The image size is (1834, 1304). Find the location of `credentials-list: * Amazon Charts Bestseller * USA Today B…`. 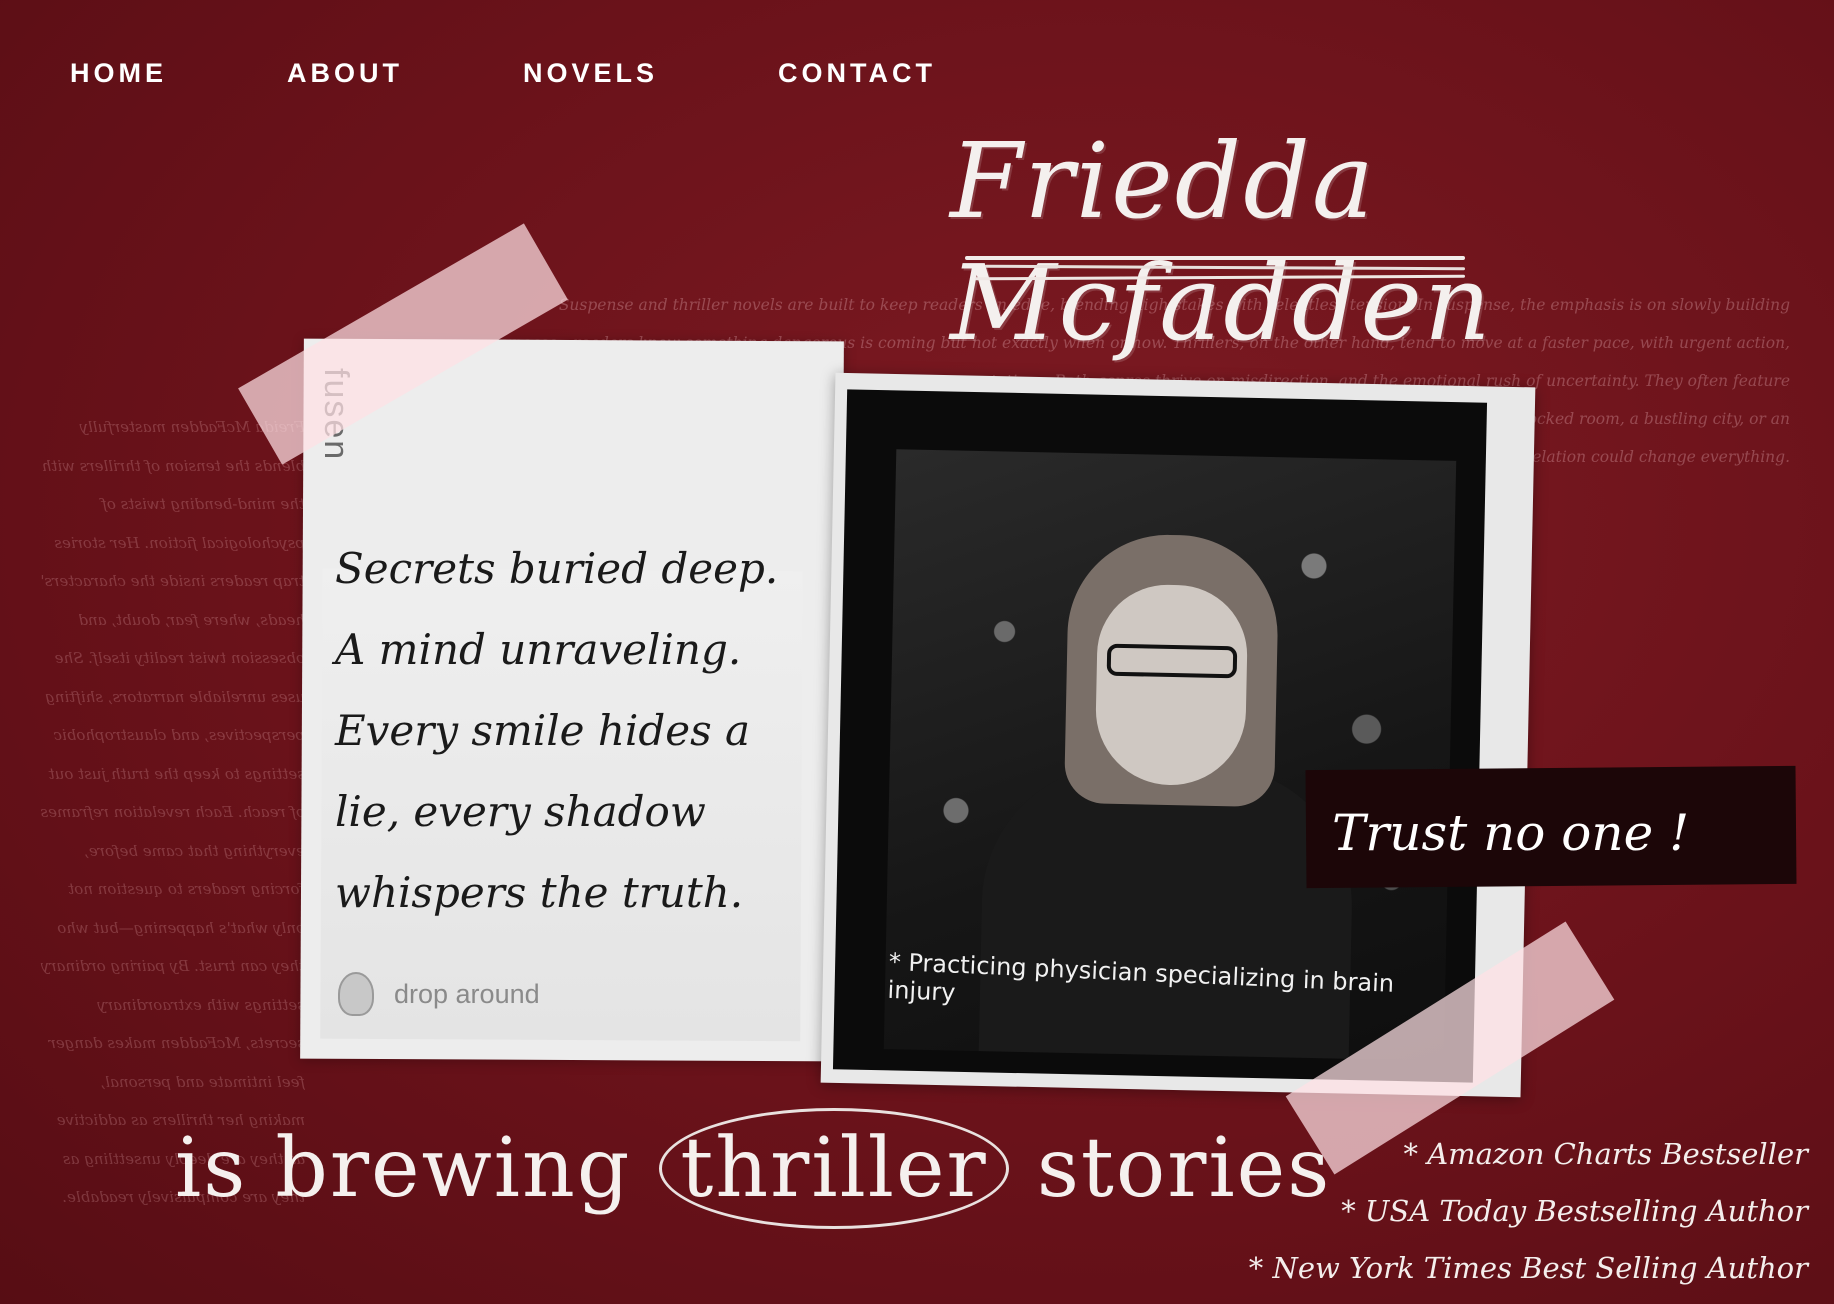

credentials-list: * Amazon Charts Bestseller * USA Today B… is located at coordinates (1528, 1211).